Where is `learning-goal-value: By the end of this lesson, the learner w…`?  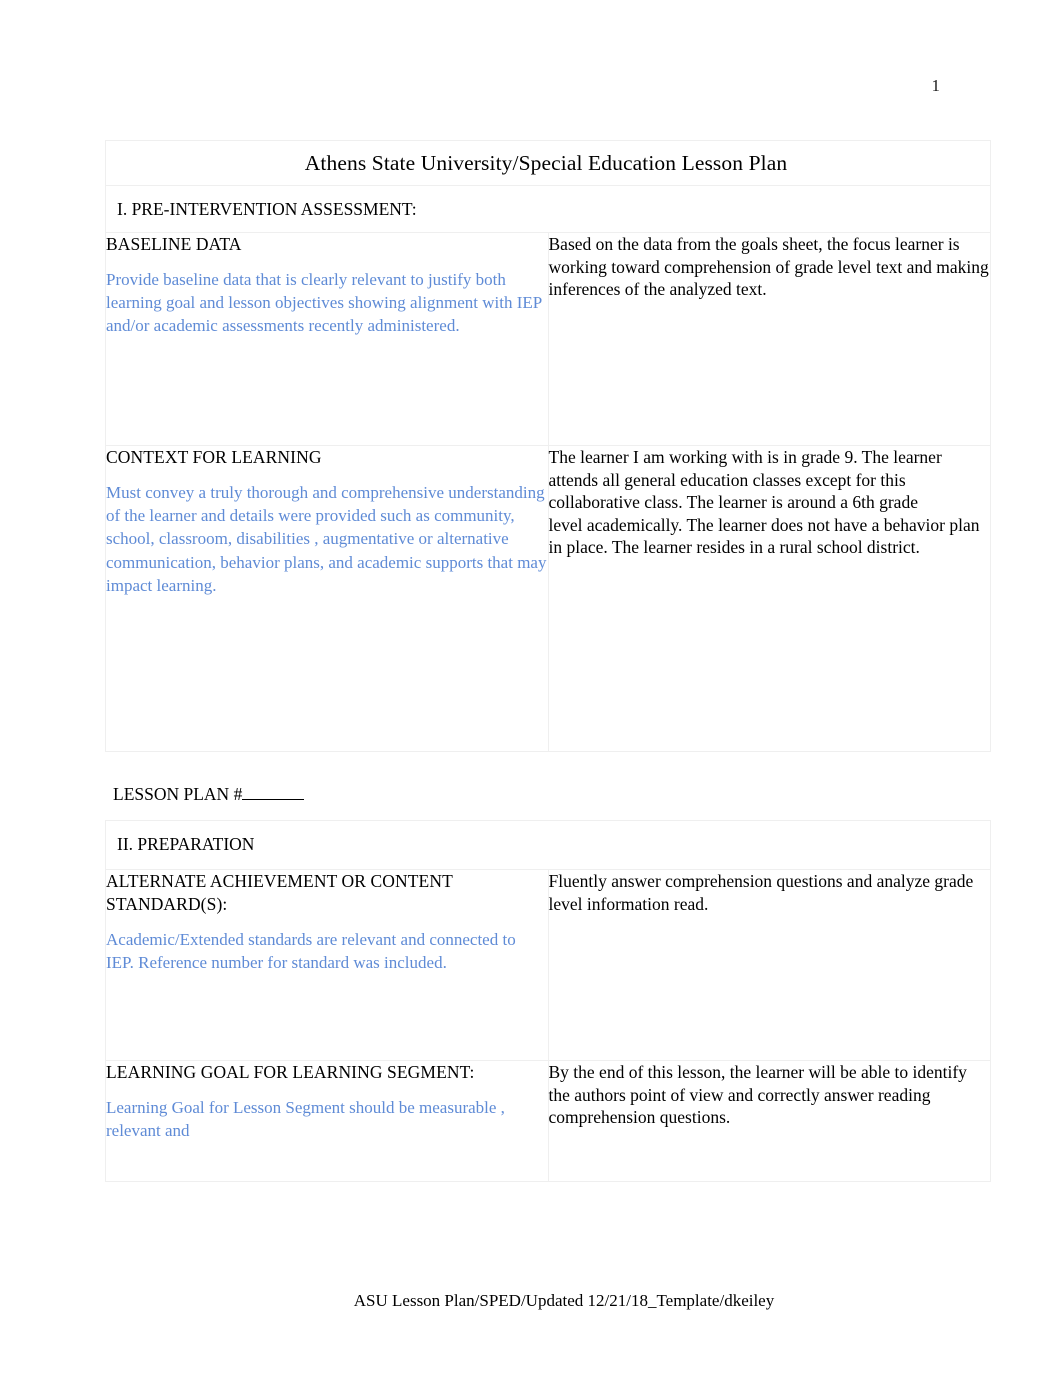 learning-goal-value: By the end of this lesson, the learner w… is located at coordinates (757, 1095).